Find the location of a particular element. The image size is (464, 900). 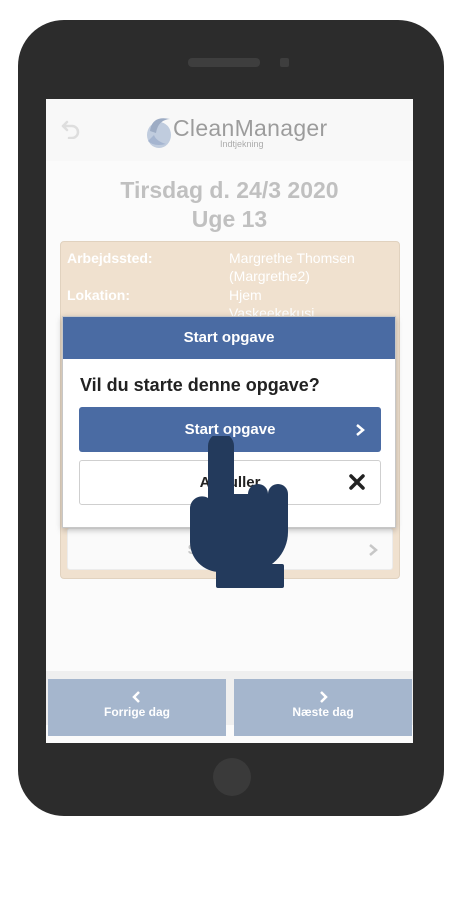

tap-hand-pointer-icon is located at coordinates (239, 512).